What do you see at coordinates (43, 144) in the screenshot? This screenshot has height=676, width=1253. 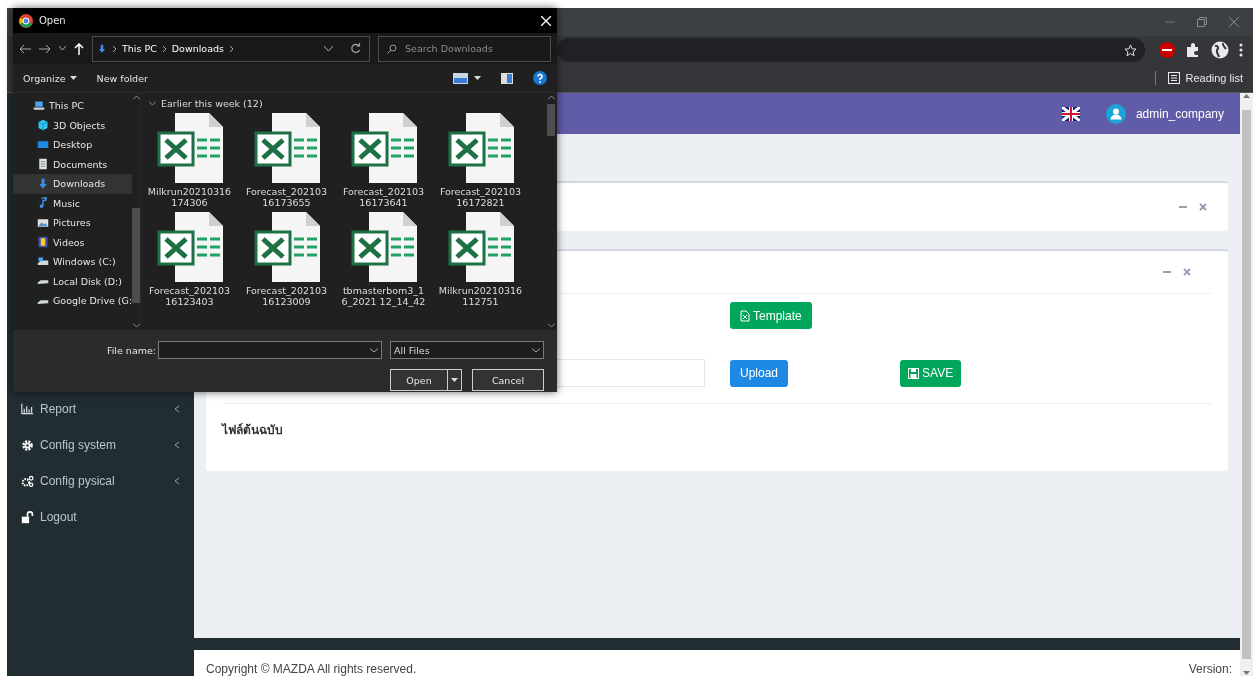 I see `desktop-icon` at bounding box center [43, 144].